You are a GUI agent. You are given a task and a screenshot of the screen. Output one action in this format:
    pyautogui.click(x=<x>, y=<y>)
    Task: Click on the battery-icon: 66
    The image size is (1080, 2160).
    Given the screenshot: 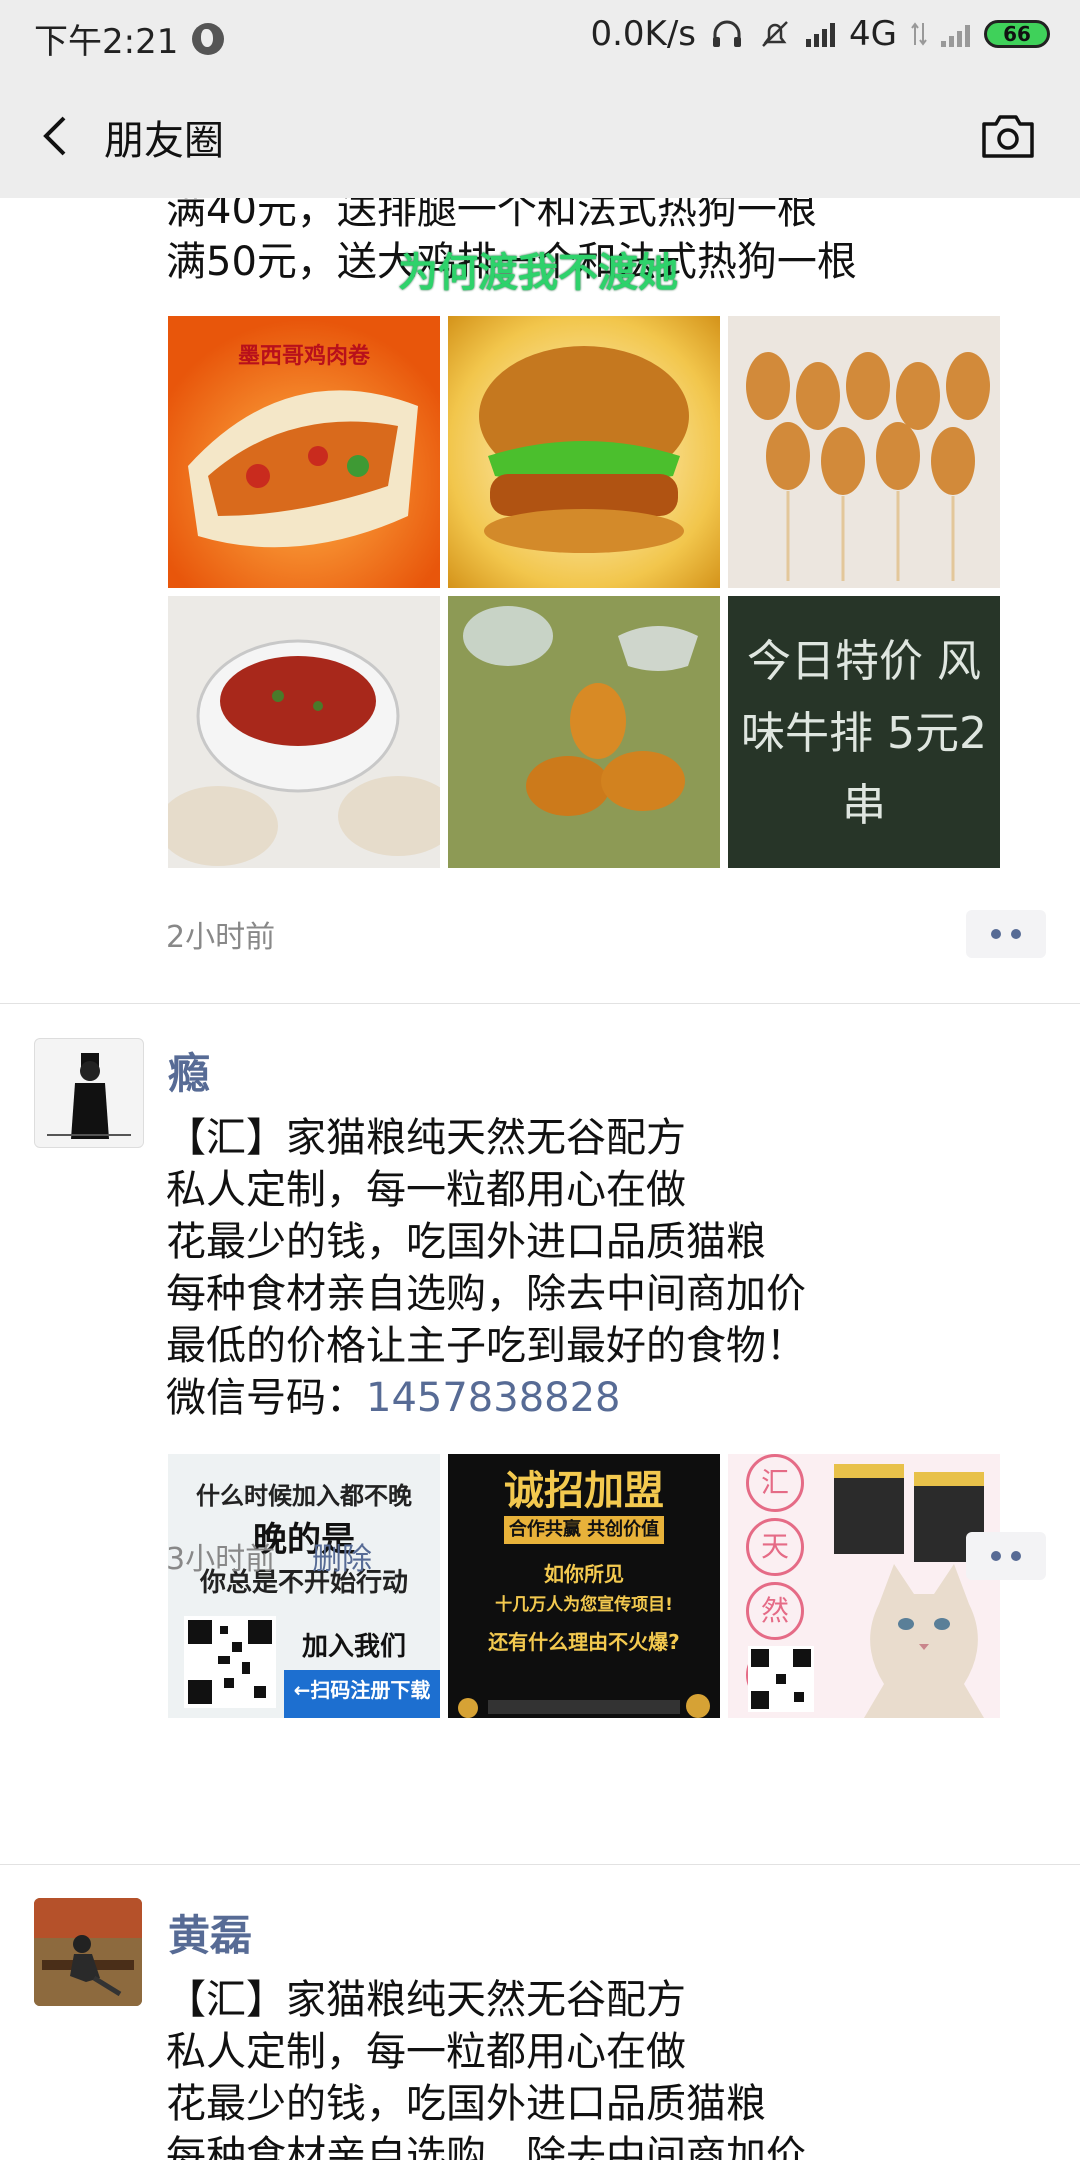 What is the action you would take?
    pyautogui.click(x=1017, y=34)
    